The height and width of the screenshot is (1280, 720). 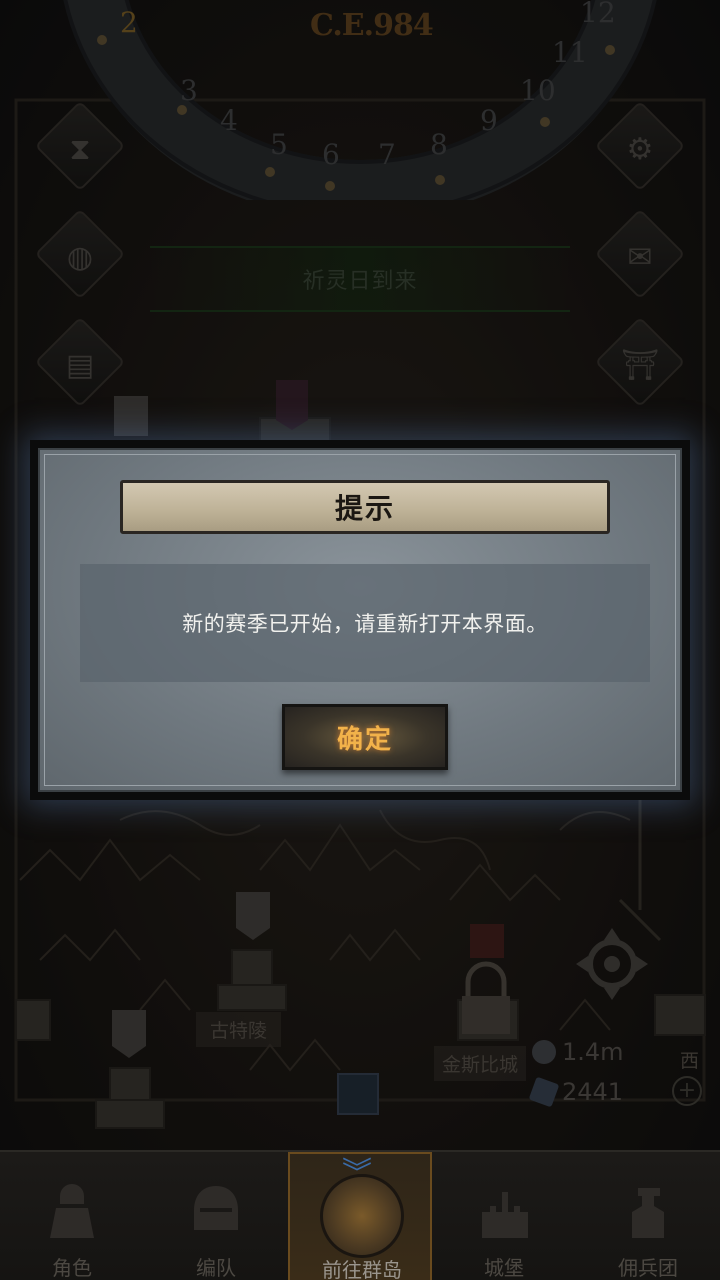 I want to click on knight-icon, so click(x=72, y=1211).